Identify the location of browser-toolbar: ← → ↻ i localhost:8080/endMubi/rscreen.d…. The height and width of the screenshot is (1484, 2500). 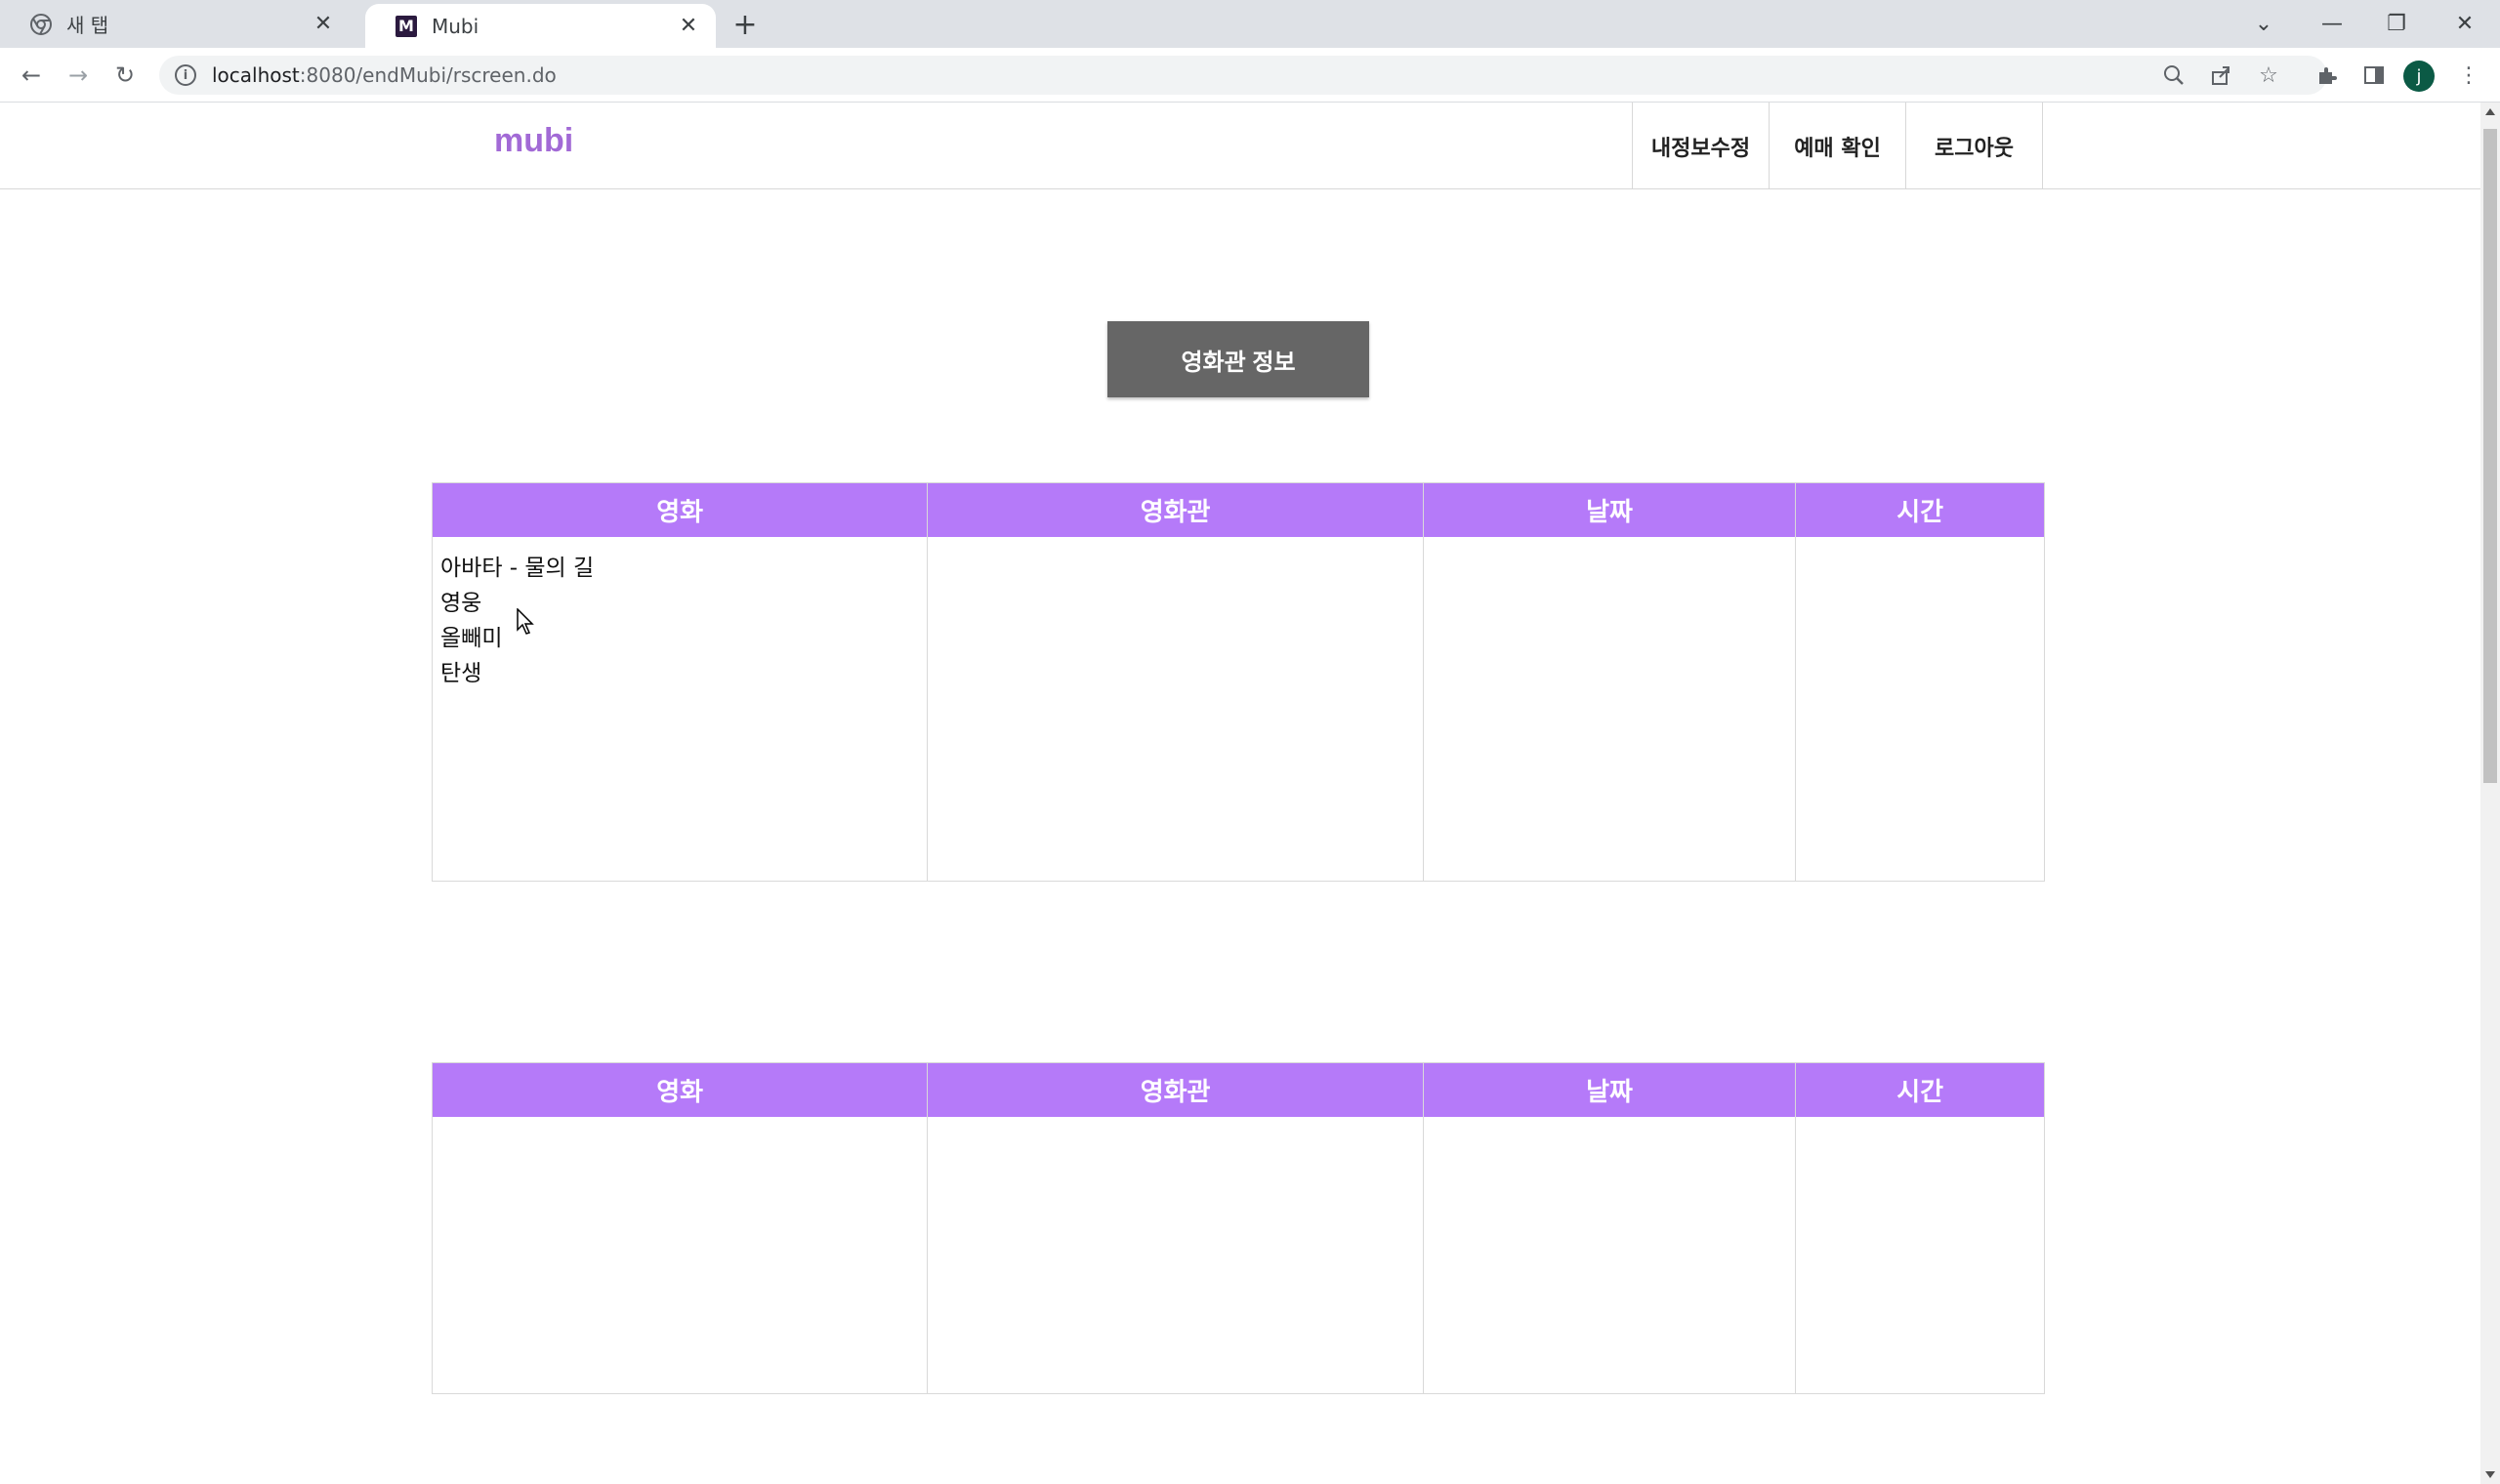
(1250, 75).